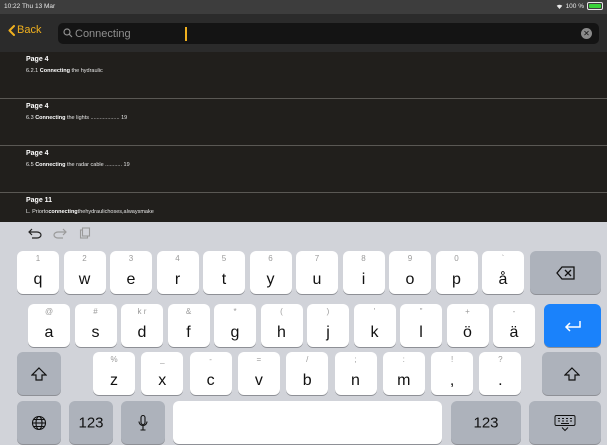  I want to click on key-f: & f, so click(188, 325).